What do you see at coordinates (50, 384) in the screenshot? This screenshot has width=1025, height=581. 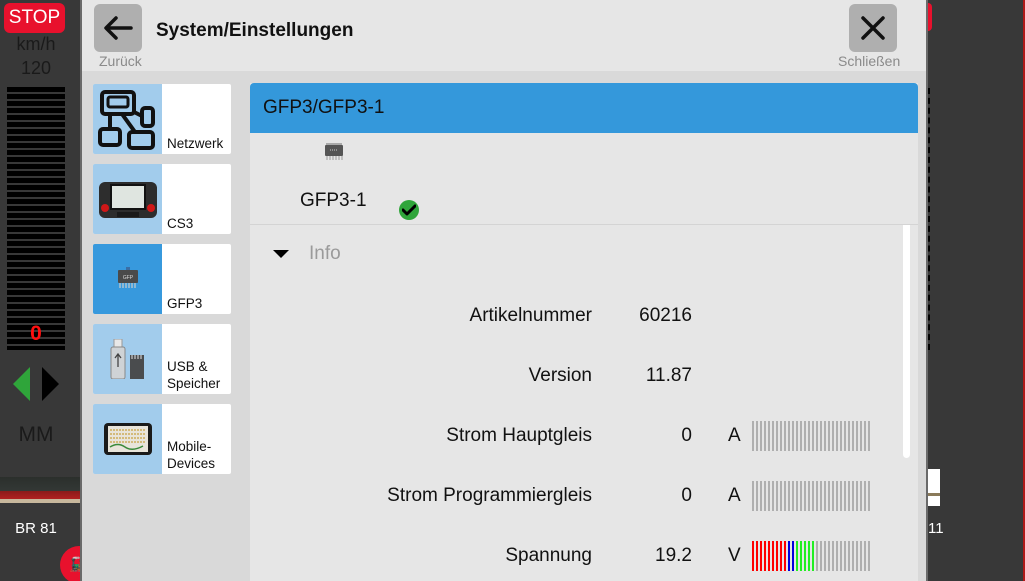 I see `direction-right-icon` at bounding box center [50, 384].